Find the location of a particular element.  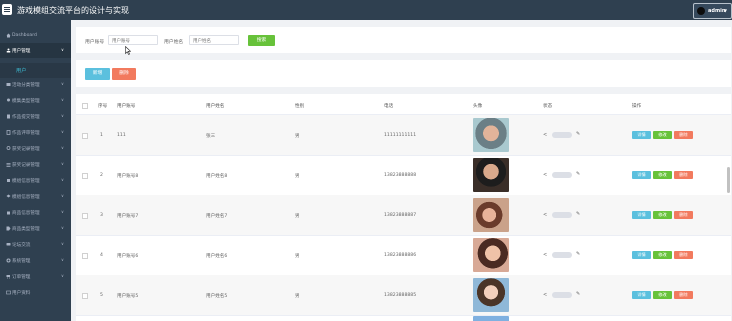

chat-icon is located at coordinates (8, 244).